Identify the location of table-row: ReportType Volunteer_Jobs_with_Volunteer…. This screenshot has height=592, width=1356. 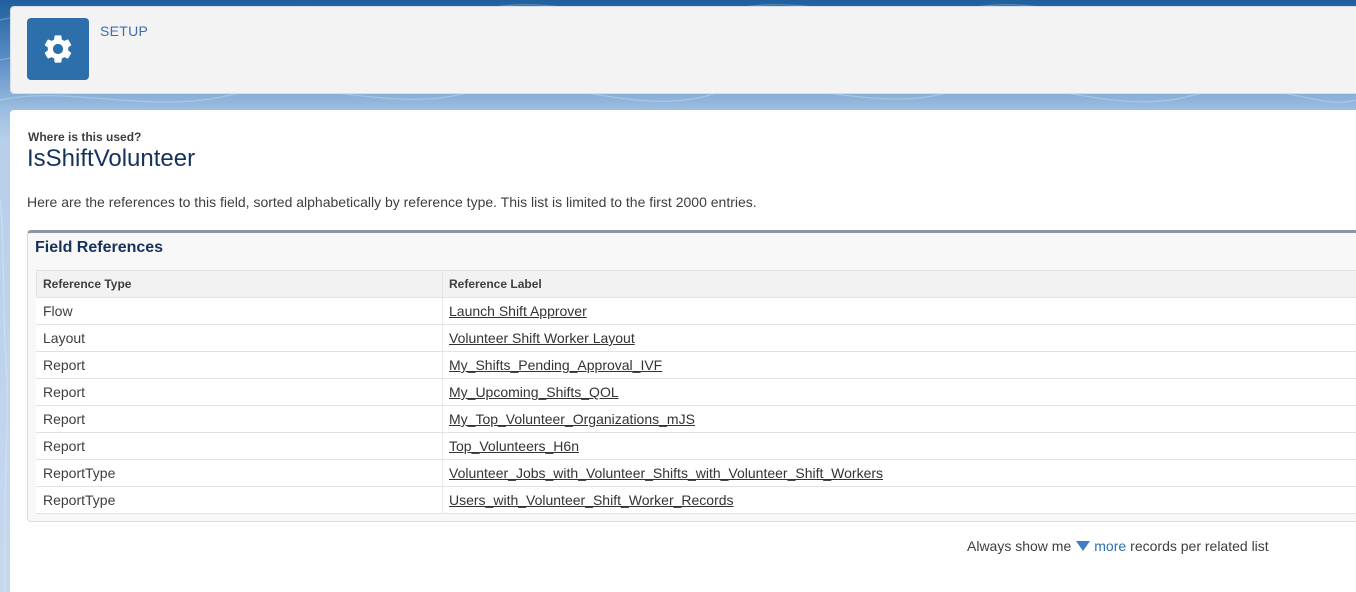
(696, 473).